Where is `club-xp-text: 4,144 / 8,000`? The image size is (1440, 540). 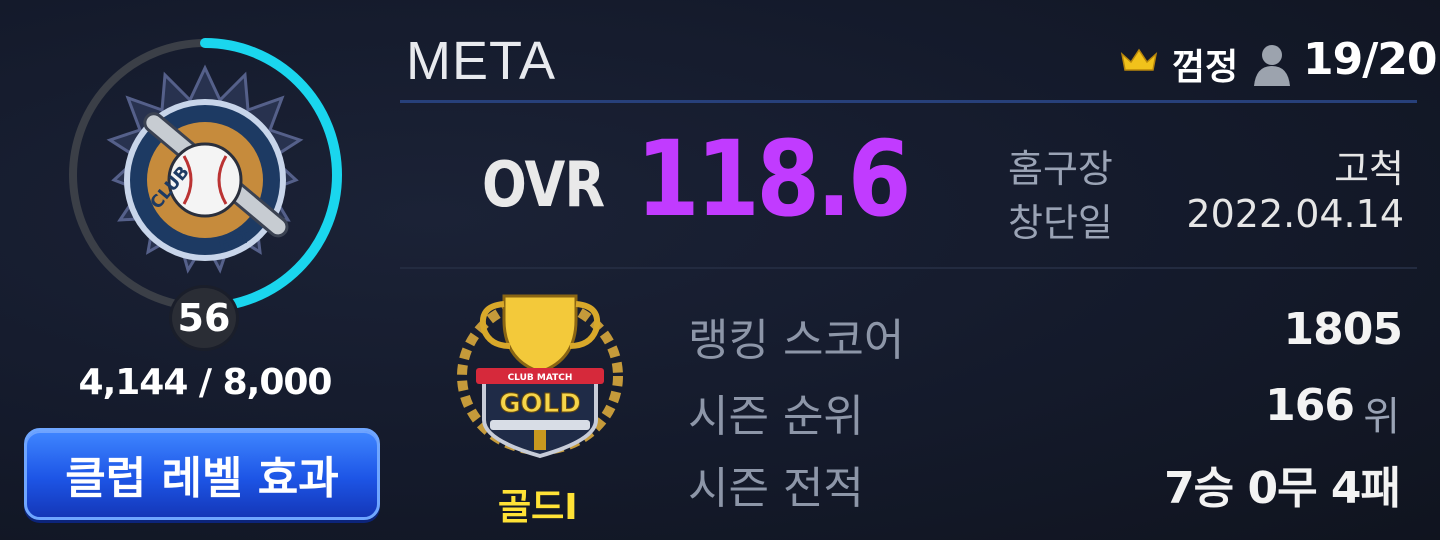
club-xp-text: 4,144 / 8,000 is located at coordinates (205, 382).